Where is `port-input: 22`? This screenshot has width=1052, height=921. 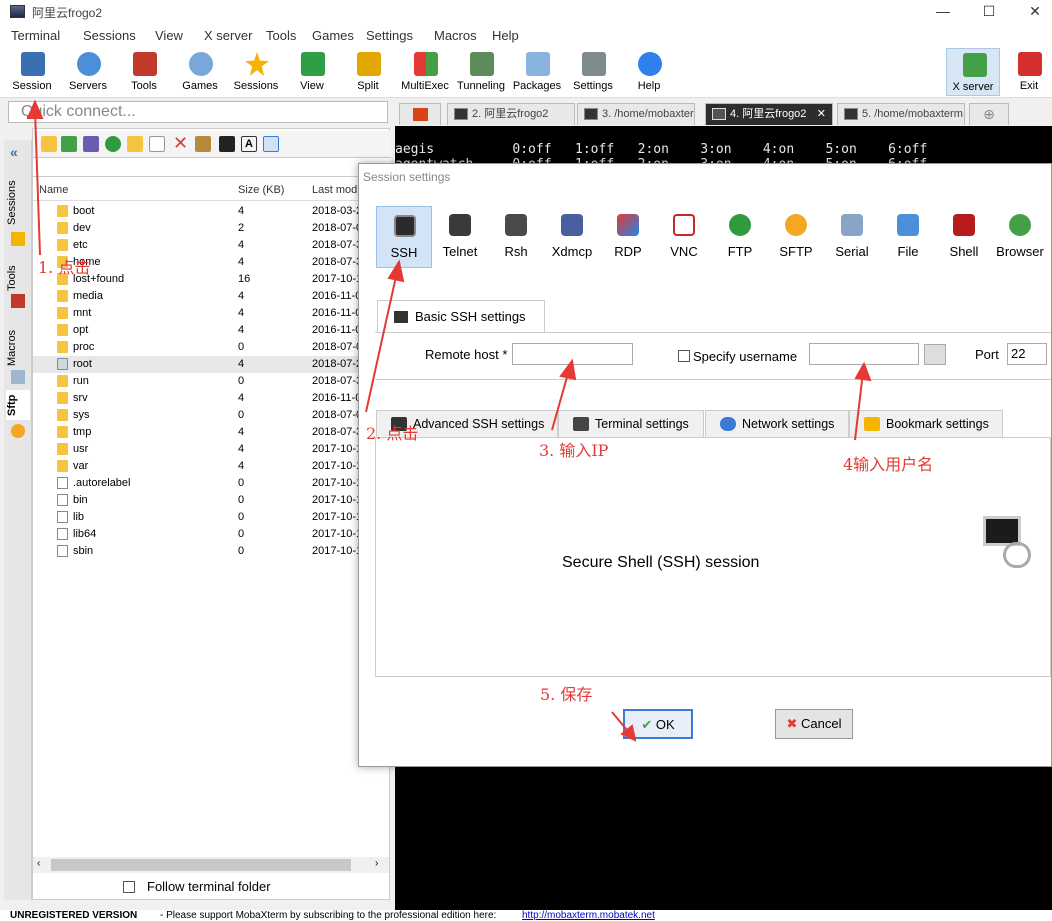 port-input: 22 is located at coordinates (1027, 354).